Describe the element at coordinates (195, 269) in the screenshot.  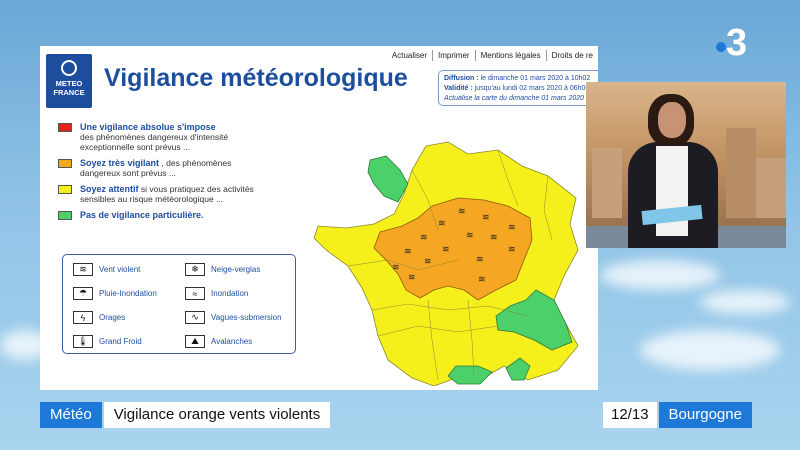
I see `snow-icon: ❄` at that location.